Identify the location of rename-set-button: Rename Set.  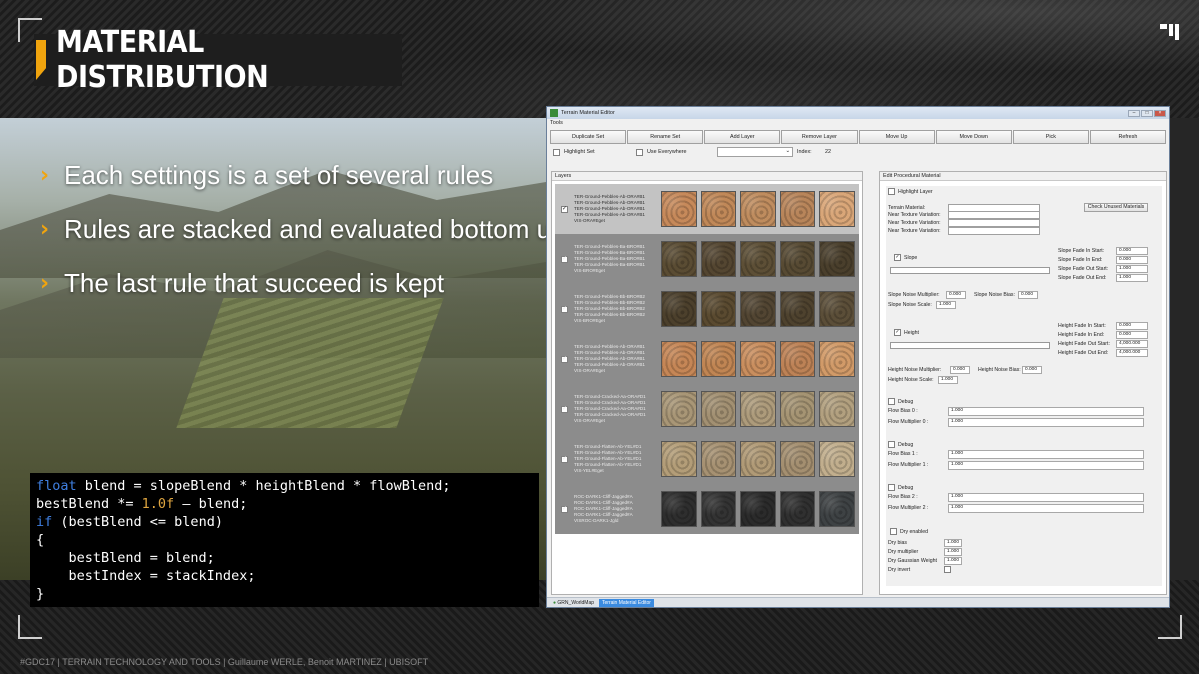
(665, 137).